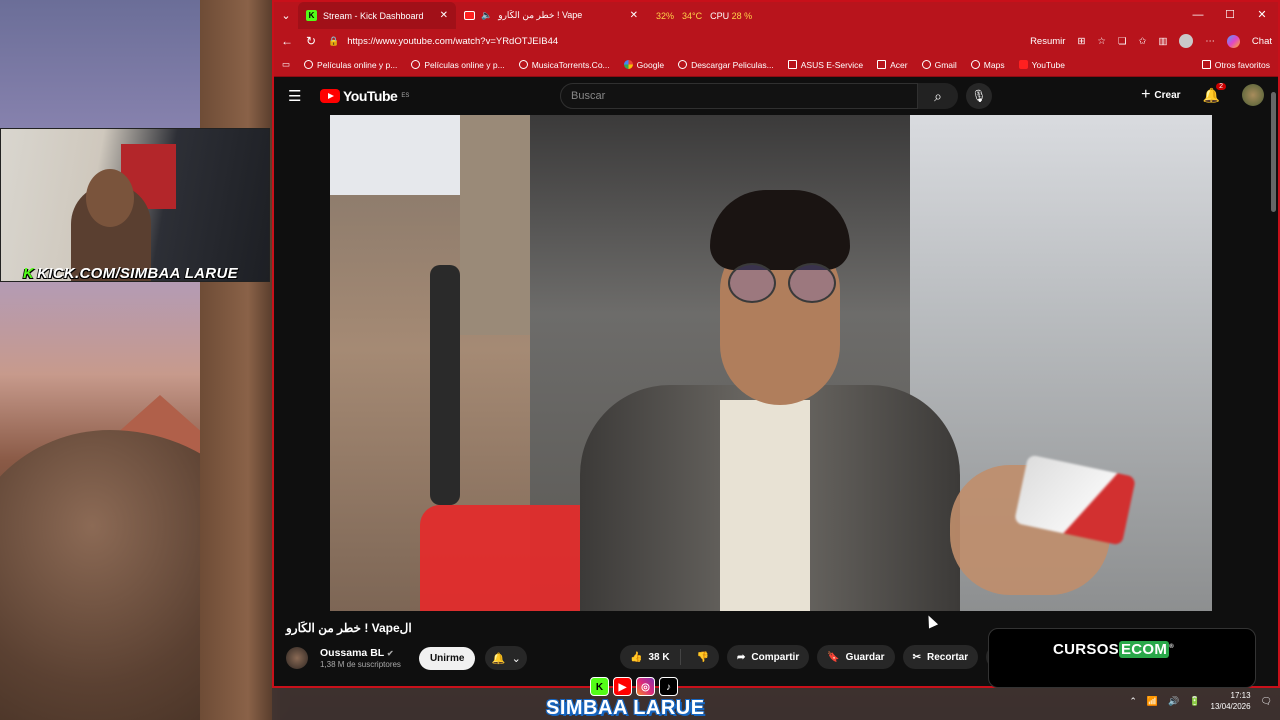 The image size is (1280, 720). I want to click on dislike-button: 👎, so click(703, 657).